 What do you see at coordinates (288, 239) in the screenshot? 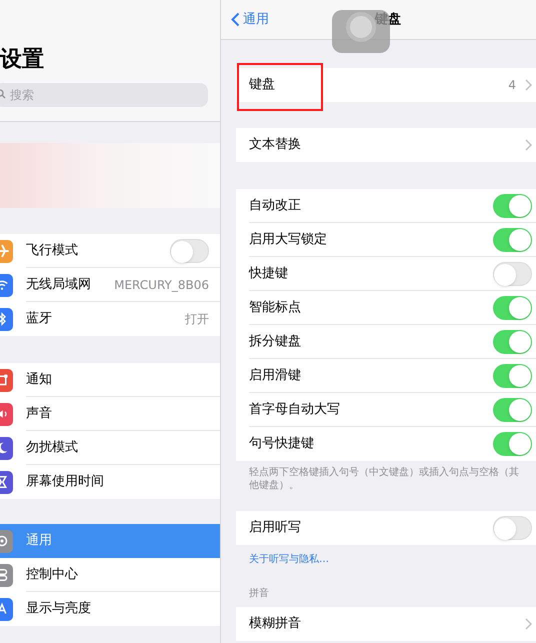
I see `row-label: 启用大写锁定` at bounding box center [288, 239].